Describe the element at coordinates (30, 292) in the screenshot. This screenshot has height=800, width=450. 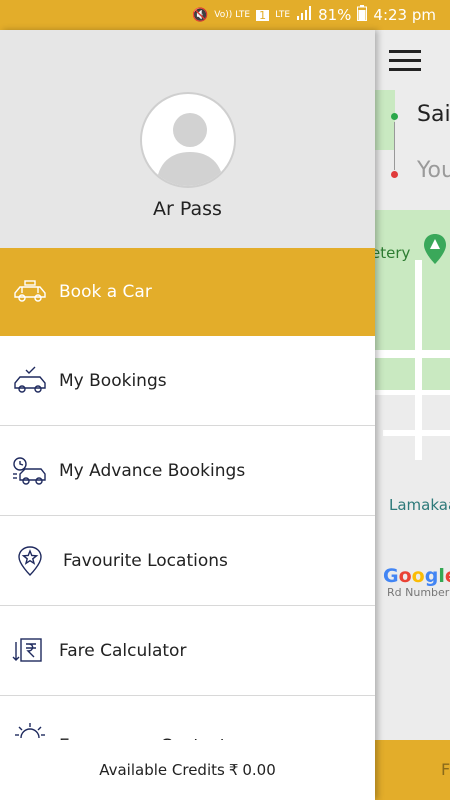
I see `car-icon` at that location.